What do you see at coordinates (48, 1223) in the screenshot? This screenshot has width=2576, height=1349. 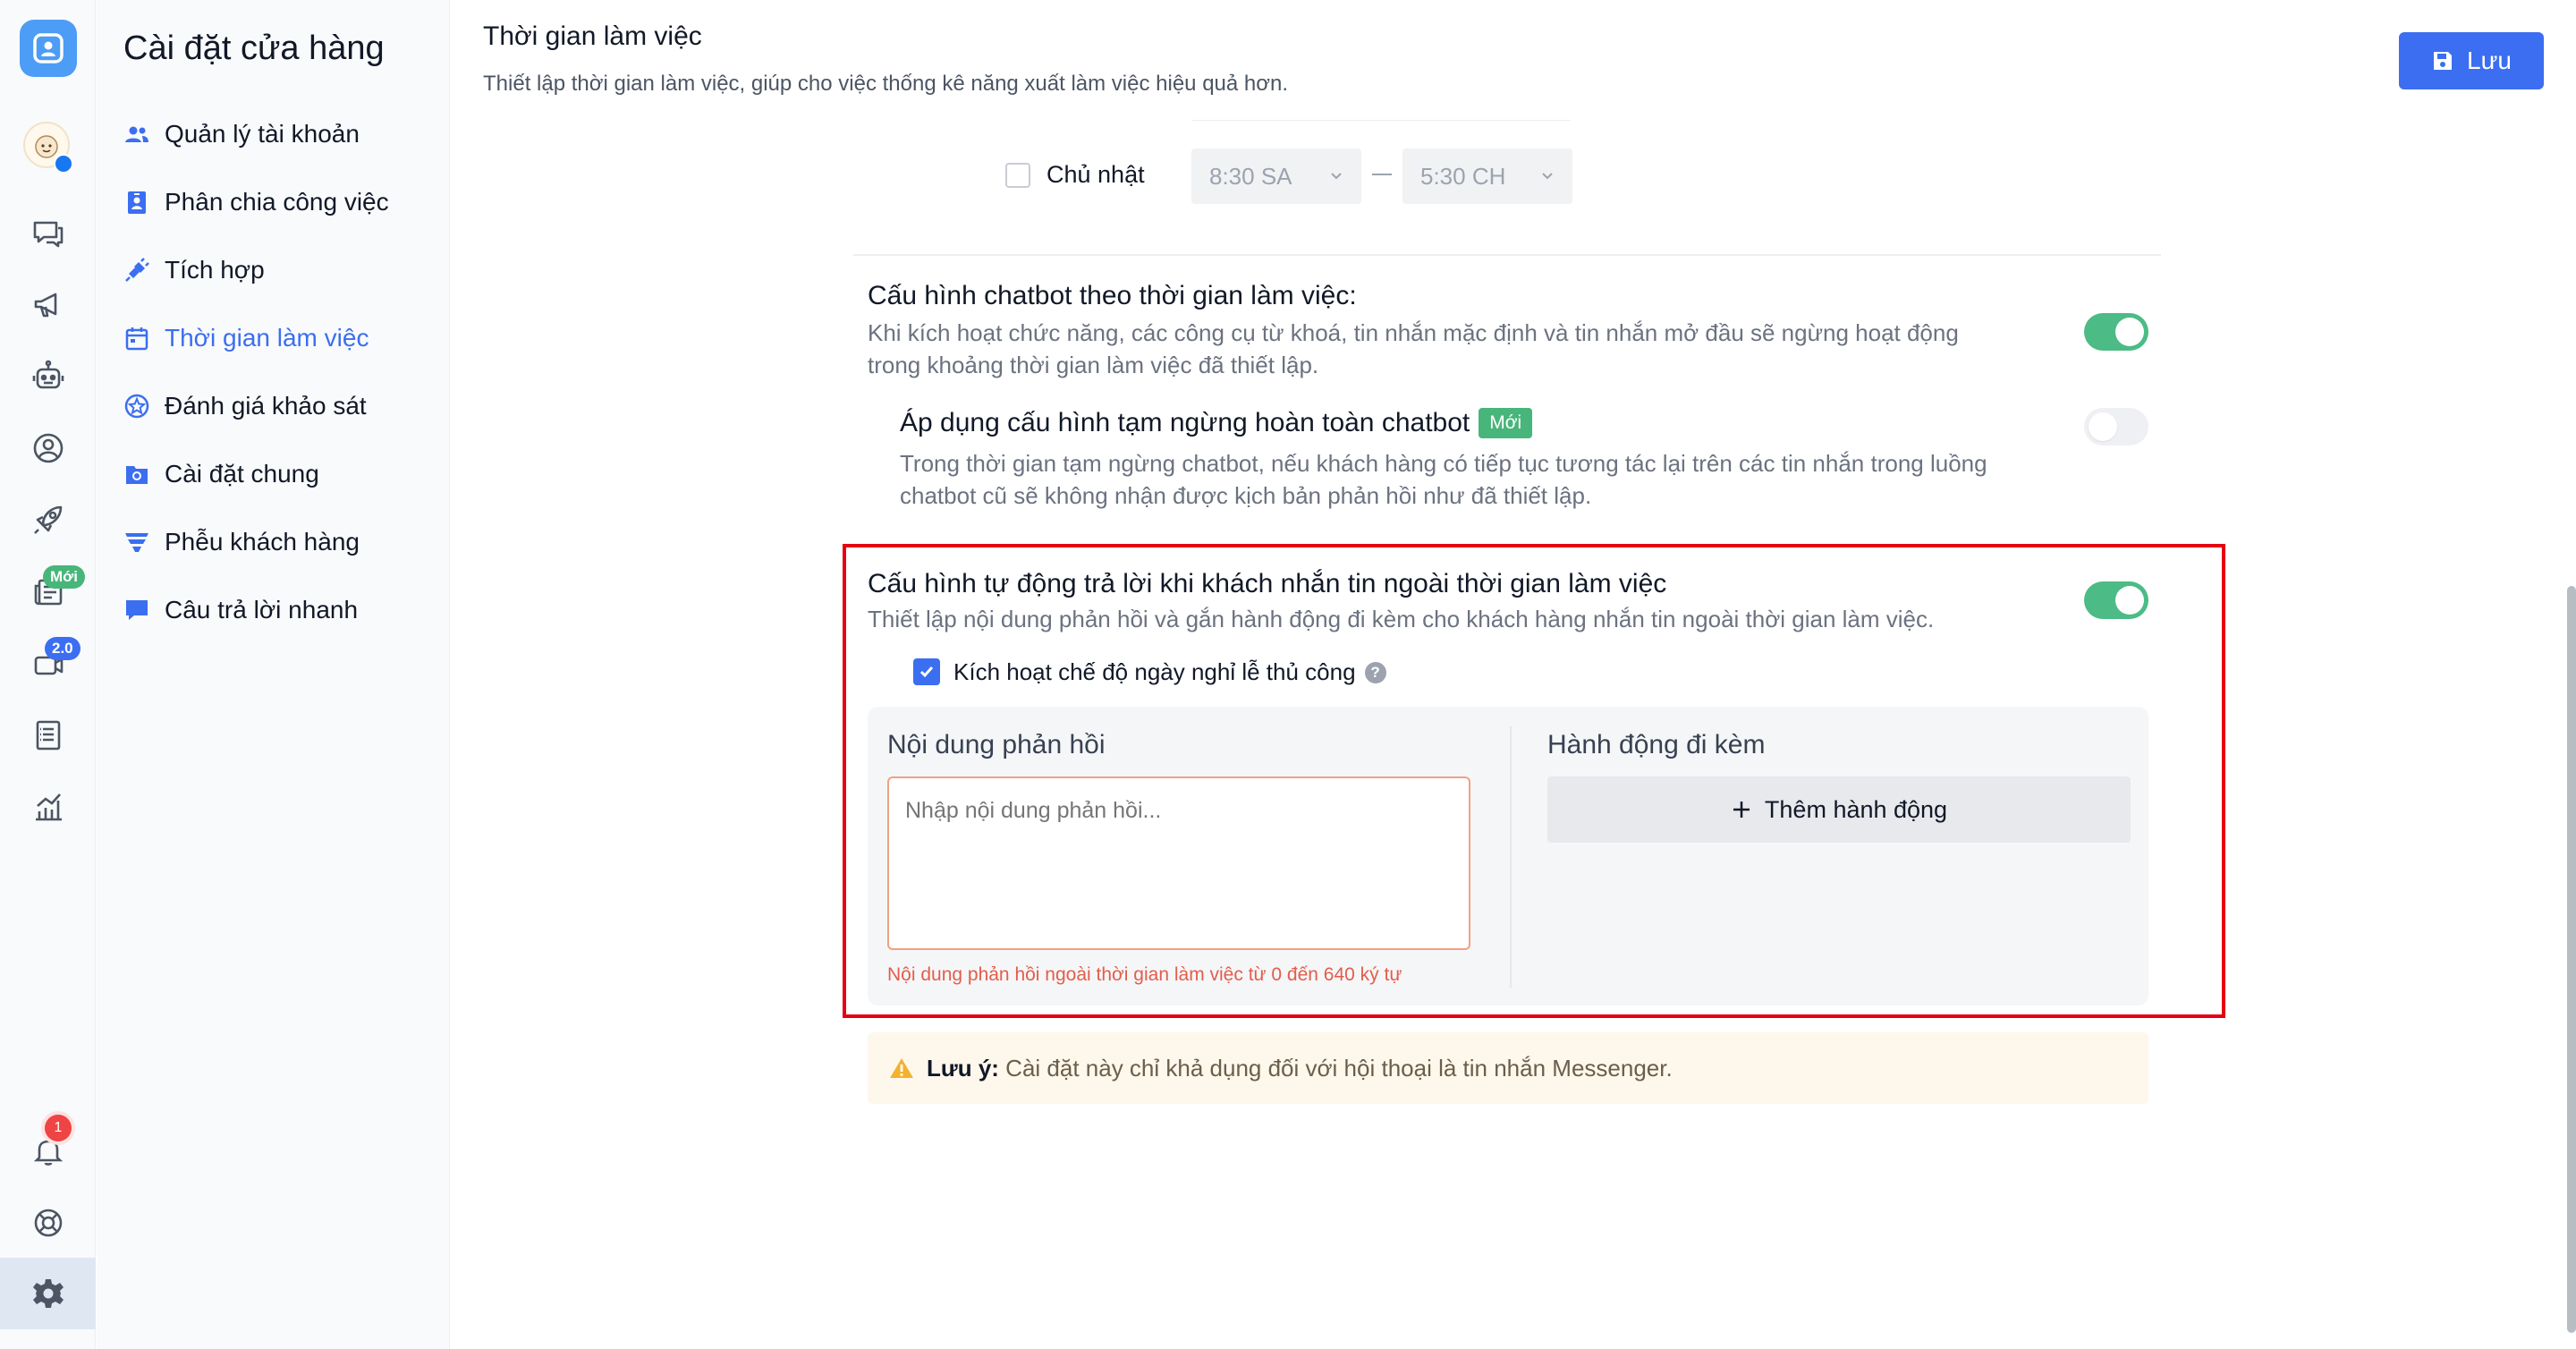 I see `help-lifebuoy-icon` at bounding box center [48, 1223].